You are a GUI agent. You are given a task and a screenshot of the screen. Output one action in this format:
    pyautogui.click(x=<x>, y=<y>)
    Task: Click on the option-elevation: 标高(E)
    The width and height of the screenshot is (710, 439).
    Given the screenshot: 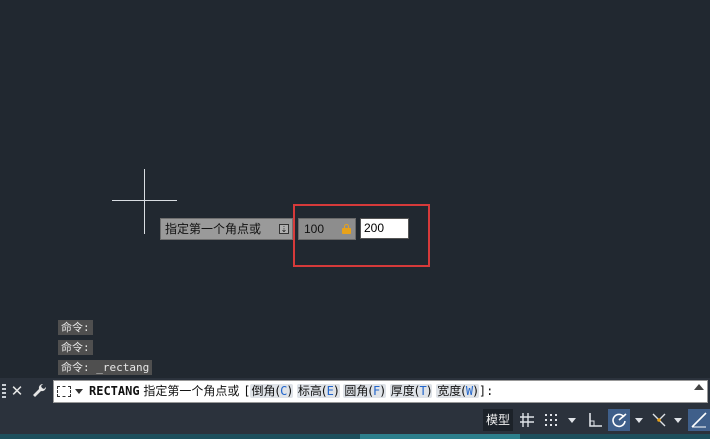 What is the action you would take?
    pyautogui.click(x=318, y=391)
    